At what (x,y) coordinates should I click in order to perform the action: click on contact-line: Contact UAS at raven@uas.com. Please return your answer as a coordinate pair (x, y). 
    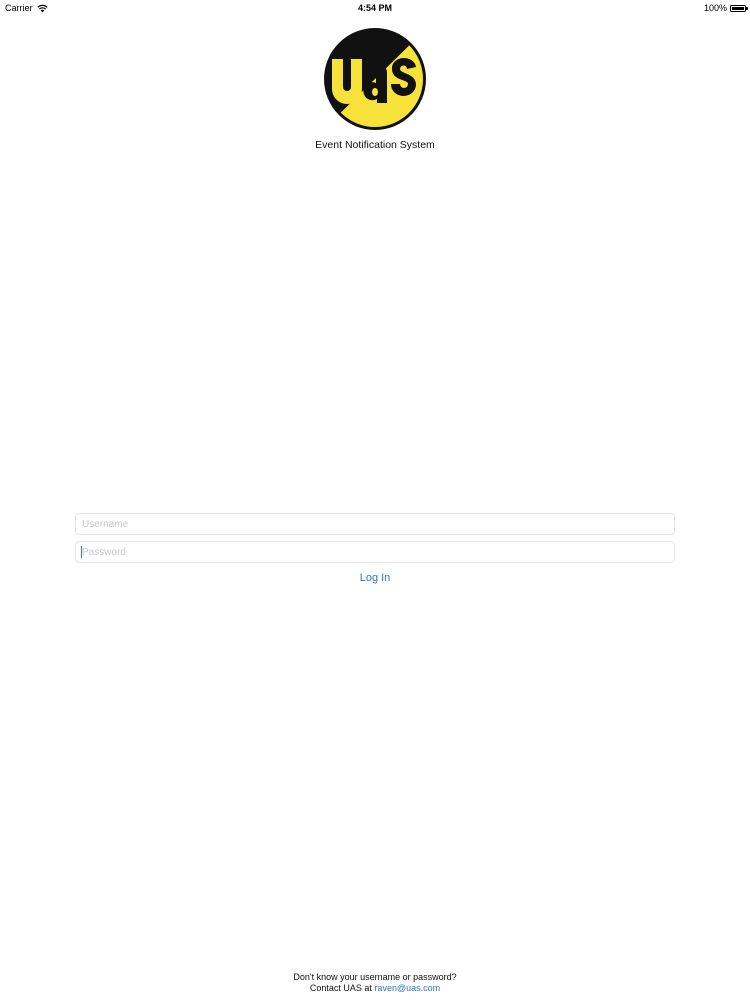
    Looking at the image, I should click on (375, 988).